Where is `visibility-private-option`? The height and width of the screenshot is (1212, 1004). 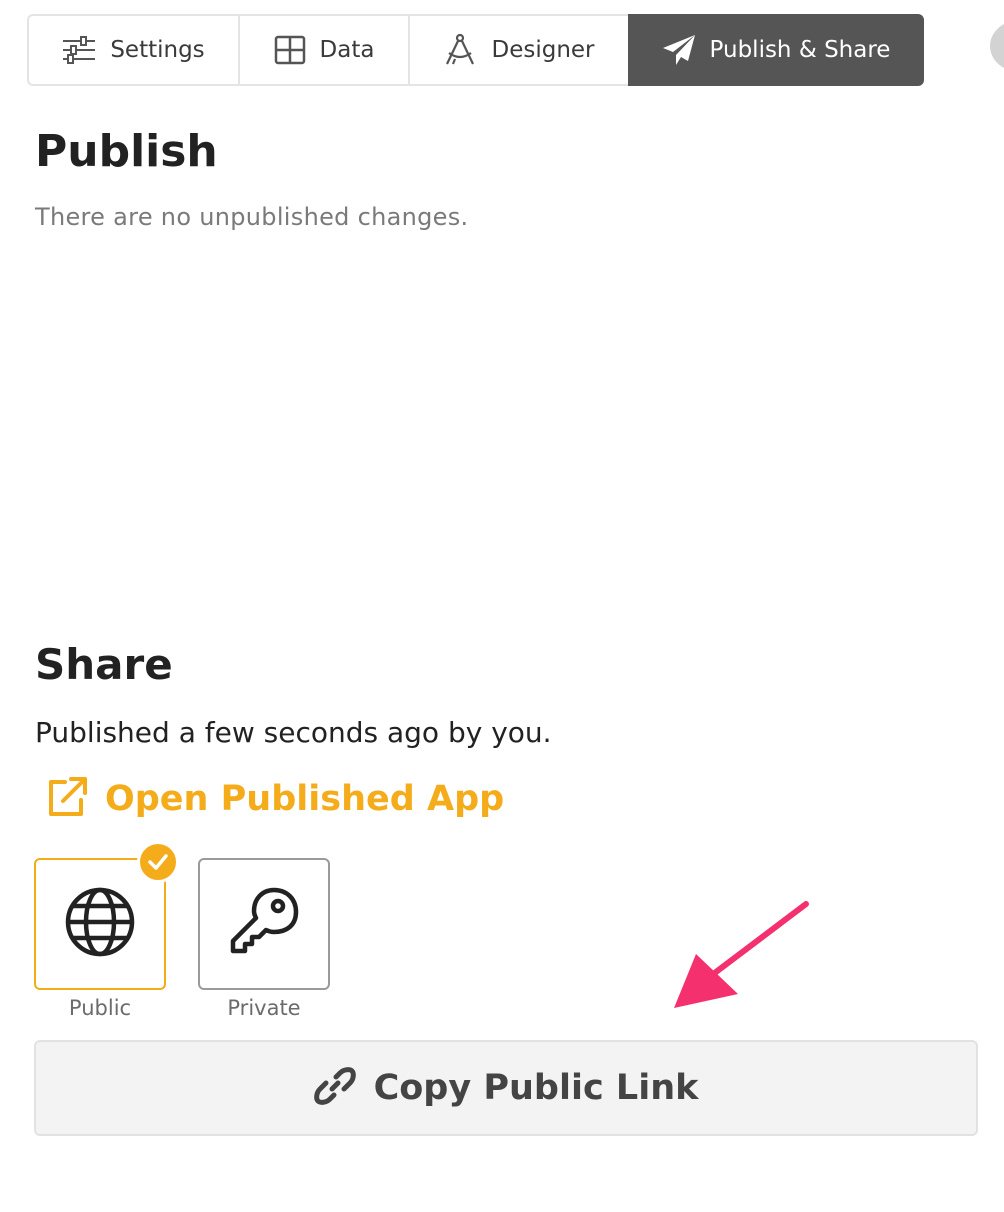 visibility-private-option is located at coordinates (264, 924).